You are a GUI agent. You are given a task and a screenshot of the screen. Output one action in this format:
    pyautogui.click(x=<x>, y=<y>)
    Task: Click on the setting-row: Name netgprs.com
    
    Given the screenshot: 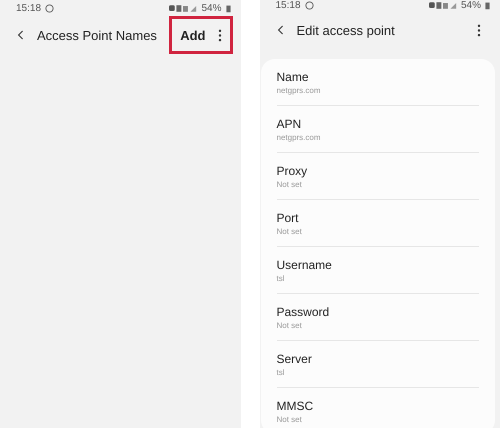 What is the action you would take?
    pyautogui.click(x=377, y=82)
    